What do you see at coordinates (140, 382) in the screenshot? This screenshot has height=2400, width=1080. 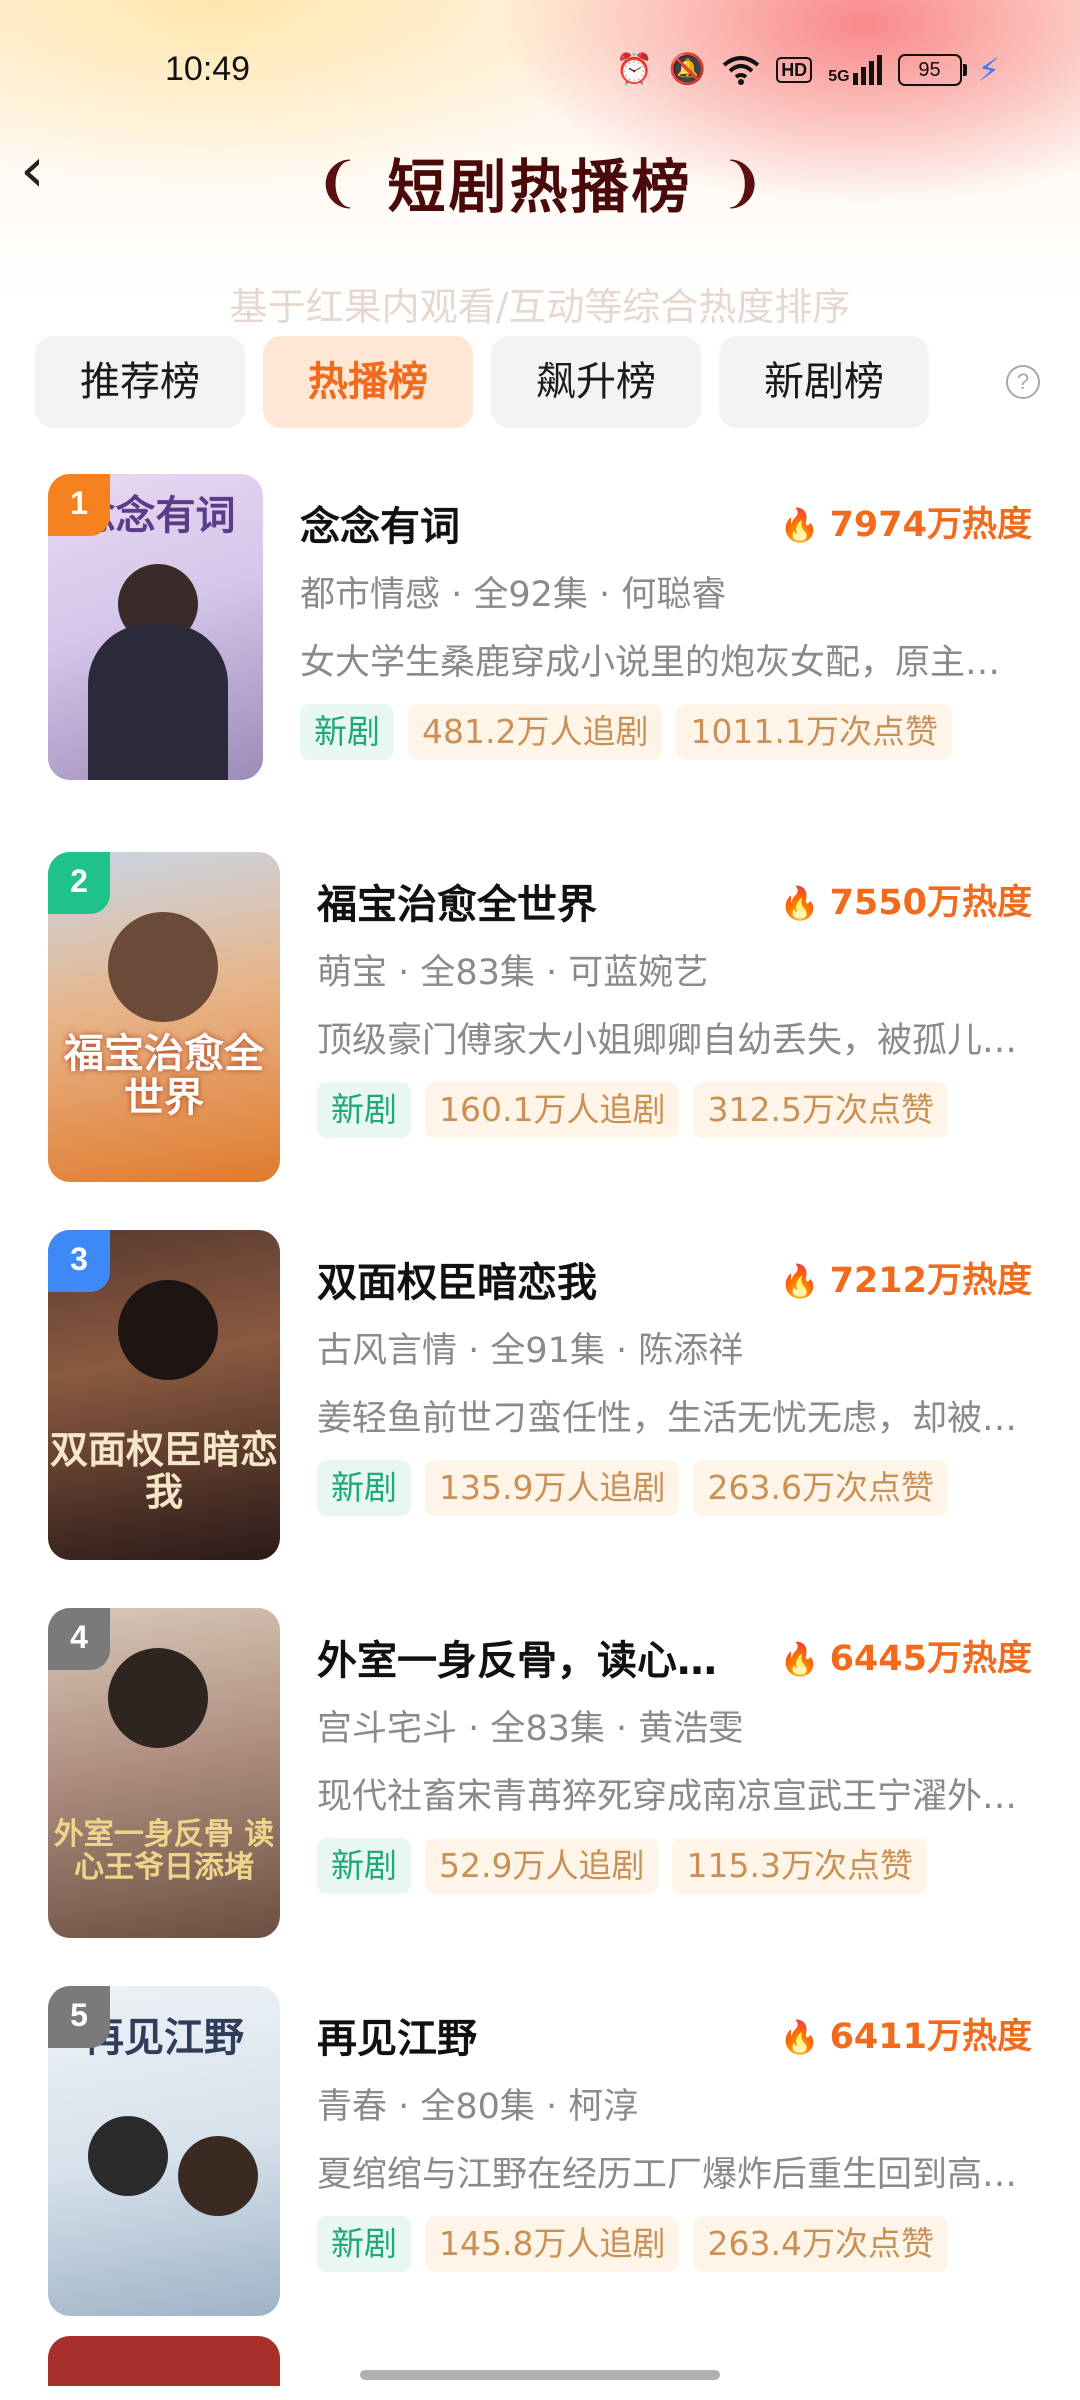 I see `tab-recommended: 推荐榜` at bounding box center [140, 382].